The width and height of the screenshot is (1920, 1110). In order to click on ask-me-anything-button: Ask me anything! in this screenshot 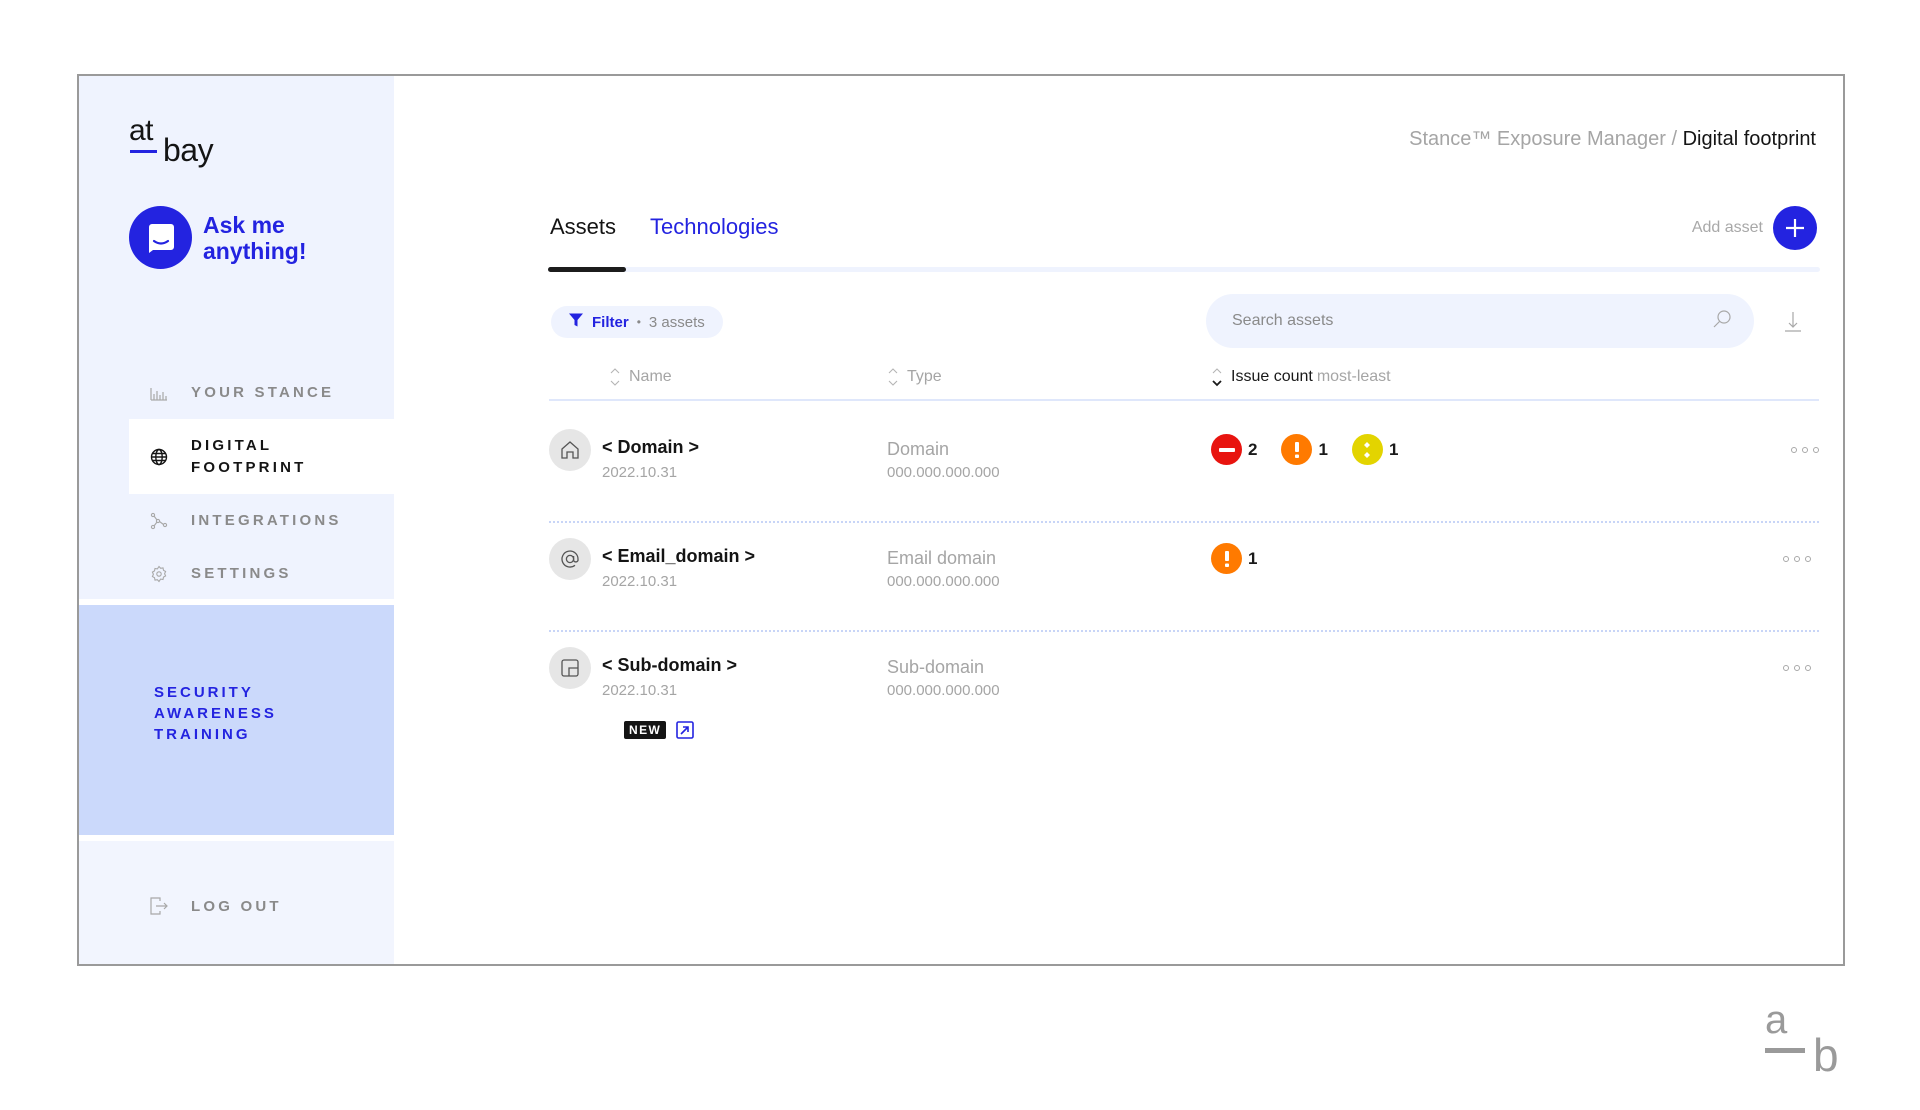, I will do `click(226, 237)`.